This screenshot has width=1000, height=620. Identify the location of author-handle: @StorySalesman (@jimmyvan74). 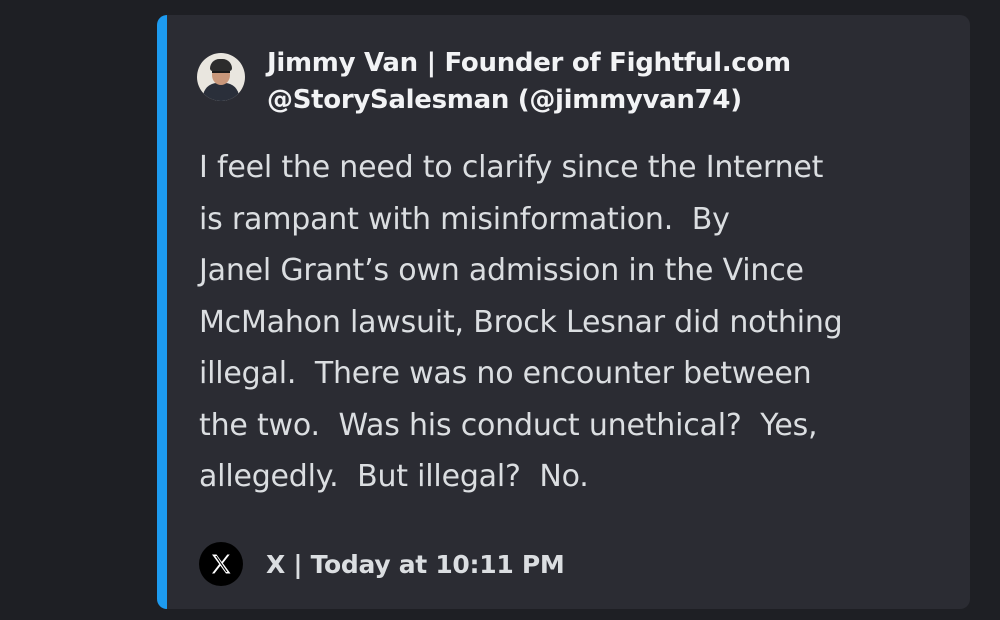
(529, 100).